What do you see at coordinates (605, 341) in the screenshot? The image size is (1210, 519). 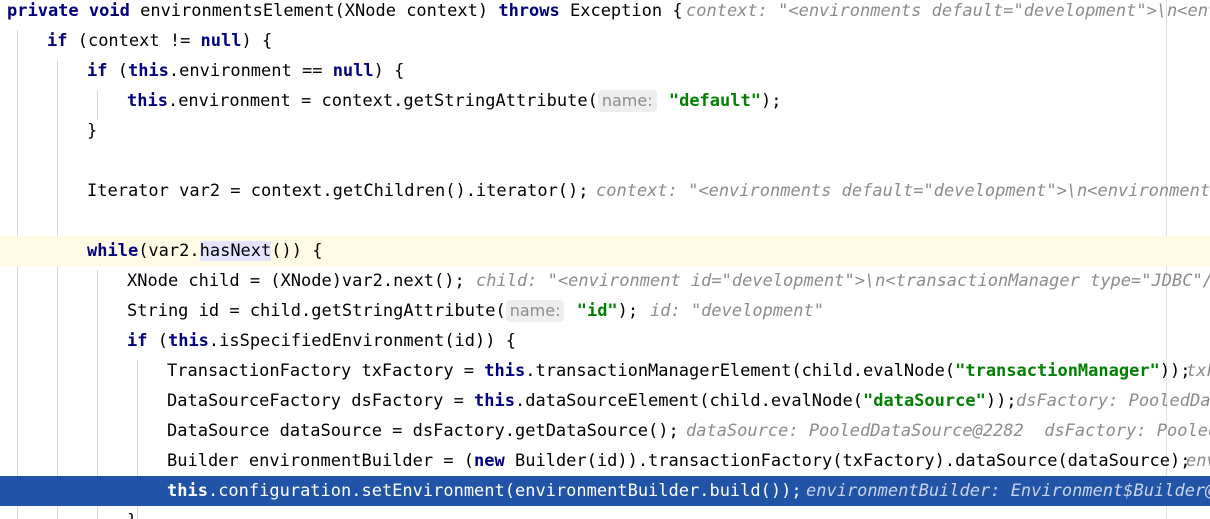 I see `code-line: if (this.isSpecifiedEnvironment(id)) {` at bounding box center [605, 341].